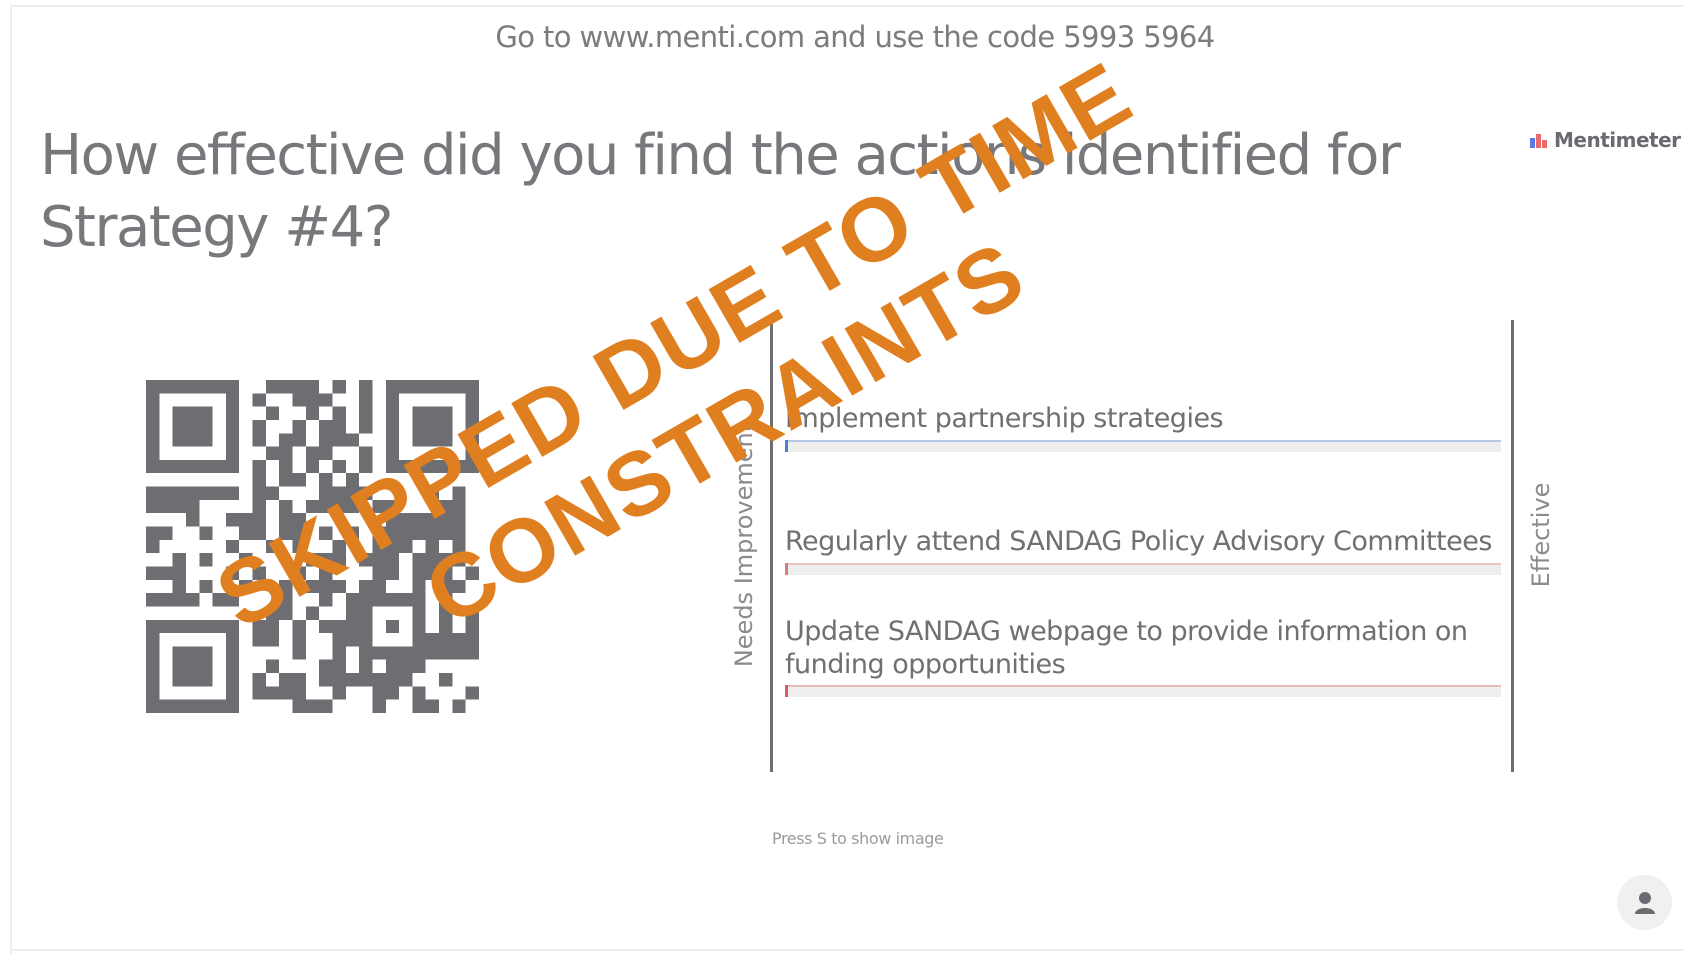  I want to click on mentimeter-brand: Mentimeter, so click(1605, 140).